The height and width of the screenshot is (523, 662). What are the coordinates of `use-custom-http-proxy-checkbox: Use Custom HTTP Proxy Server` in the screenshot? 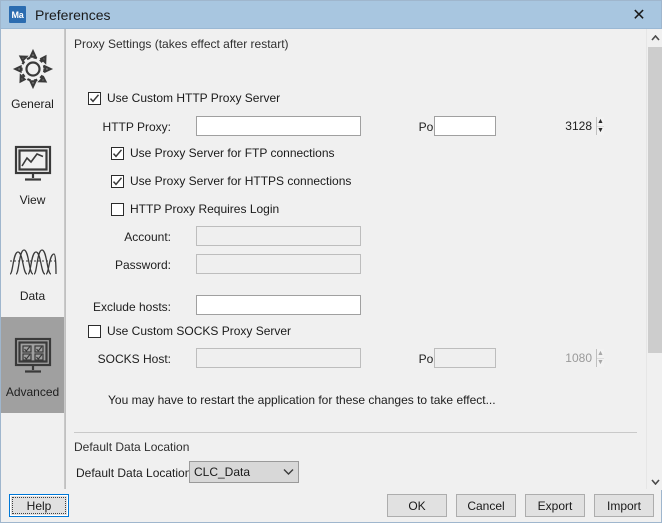 It's located at (184, 98).